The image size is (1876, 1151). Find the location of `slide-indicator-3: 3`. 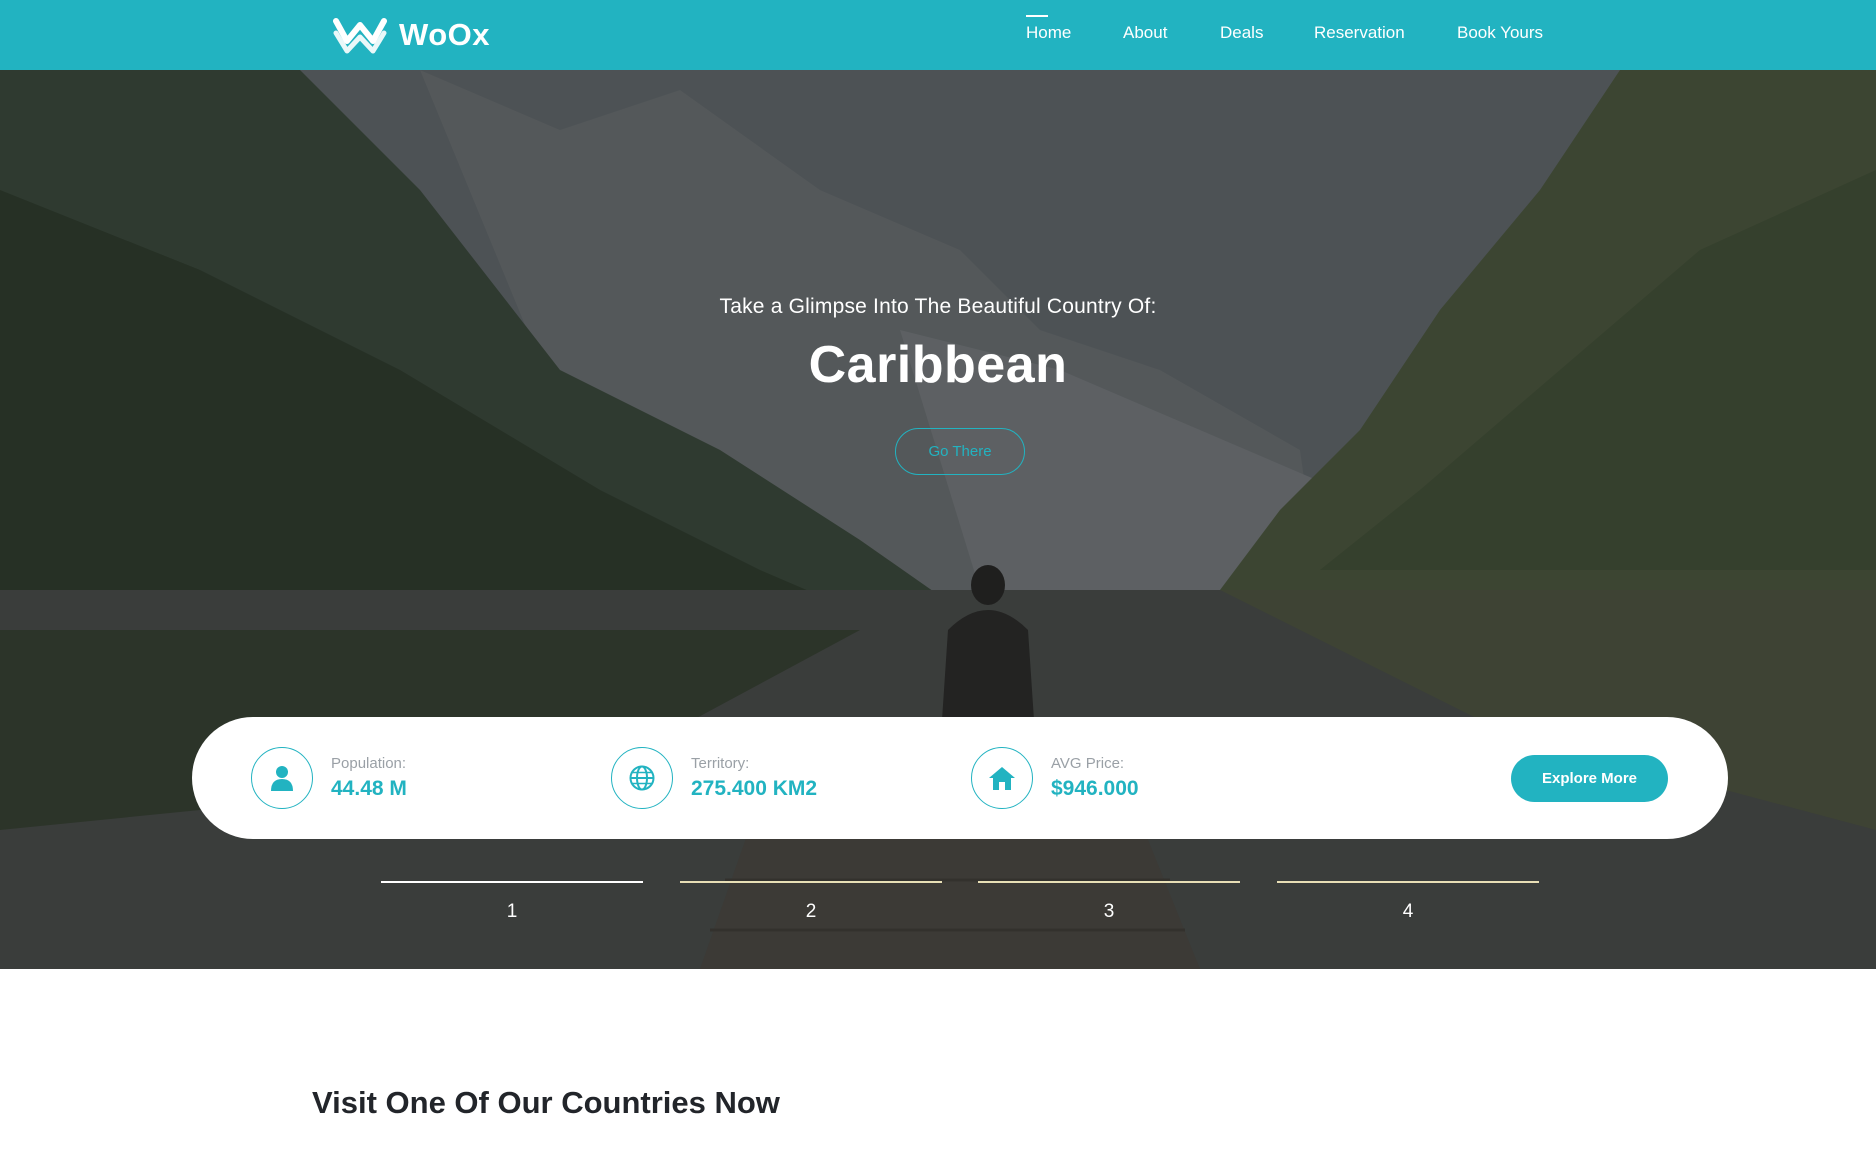

slide-indicator-3: 3 is located at coordinates (1109, 901).